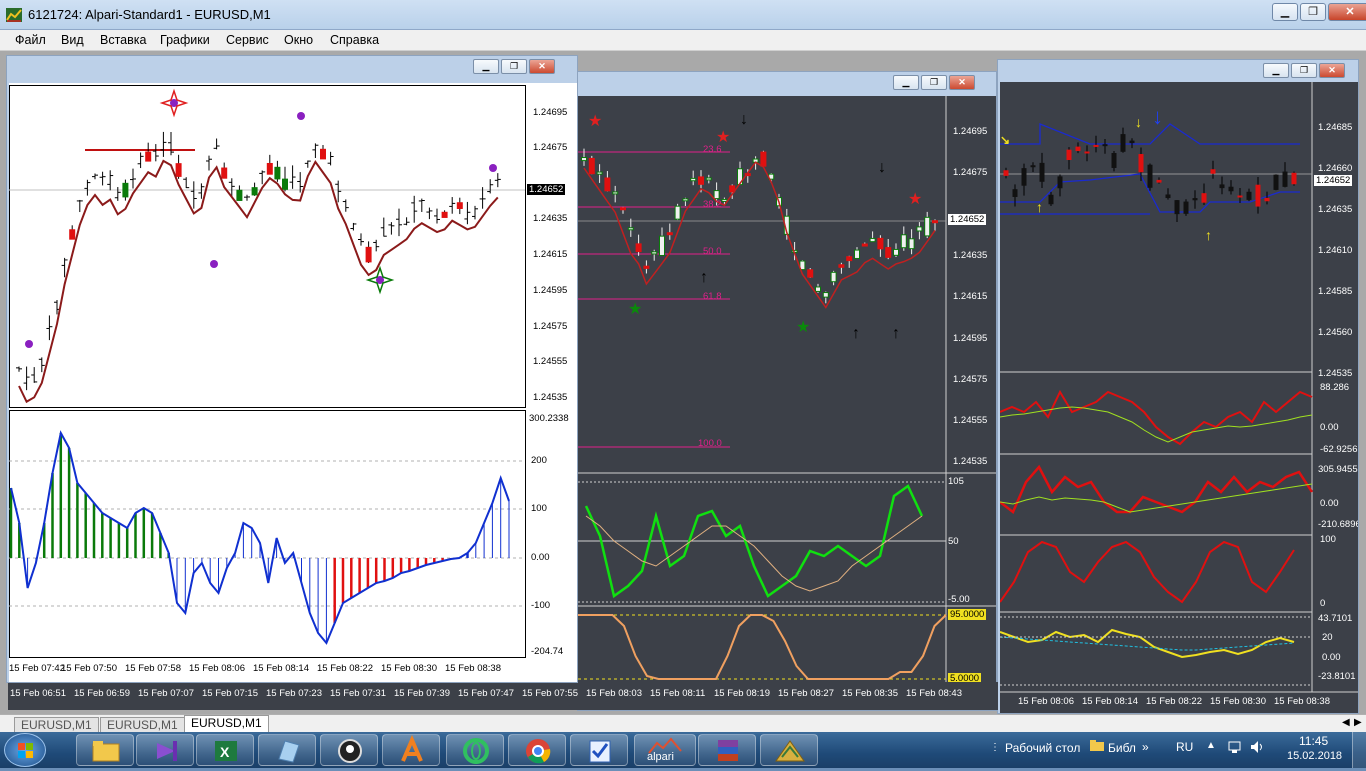 This screenshot has height=771, width=1366. What do you see at coordinates (56, 725) in the screenshot?
I see `tab-chart-1: EURUSD,M1` at bounding box center [56, 725].